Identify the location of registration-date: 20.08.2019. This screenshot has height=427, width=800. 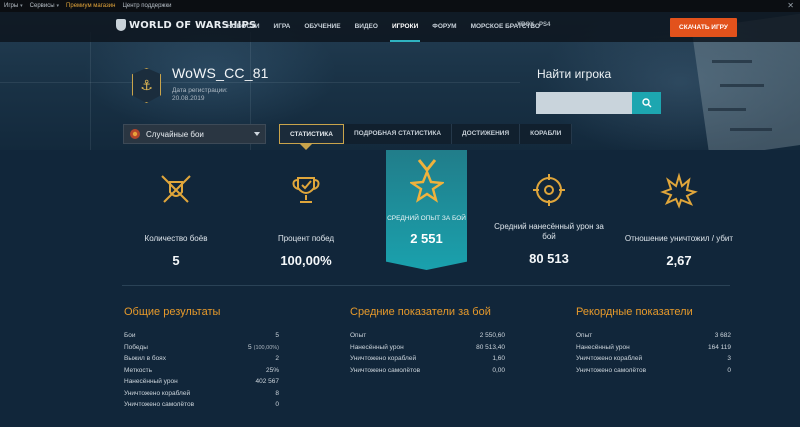
(188, 98).